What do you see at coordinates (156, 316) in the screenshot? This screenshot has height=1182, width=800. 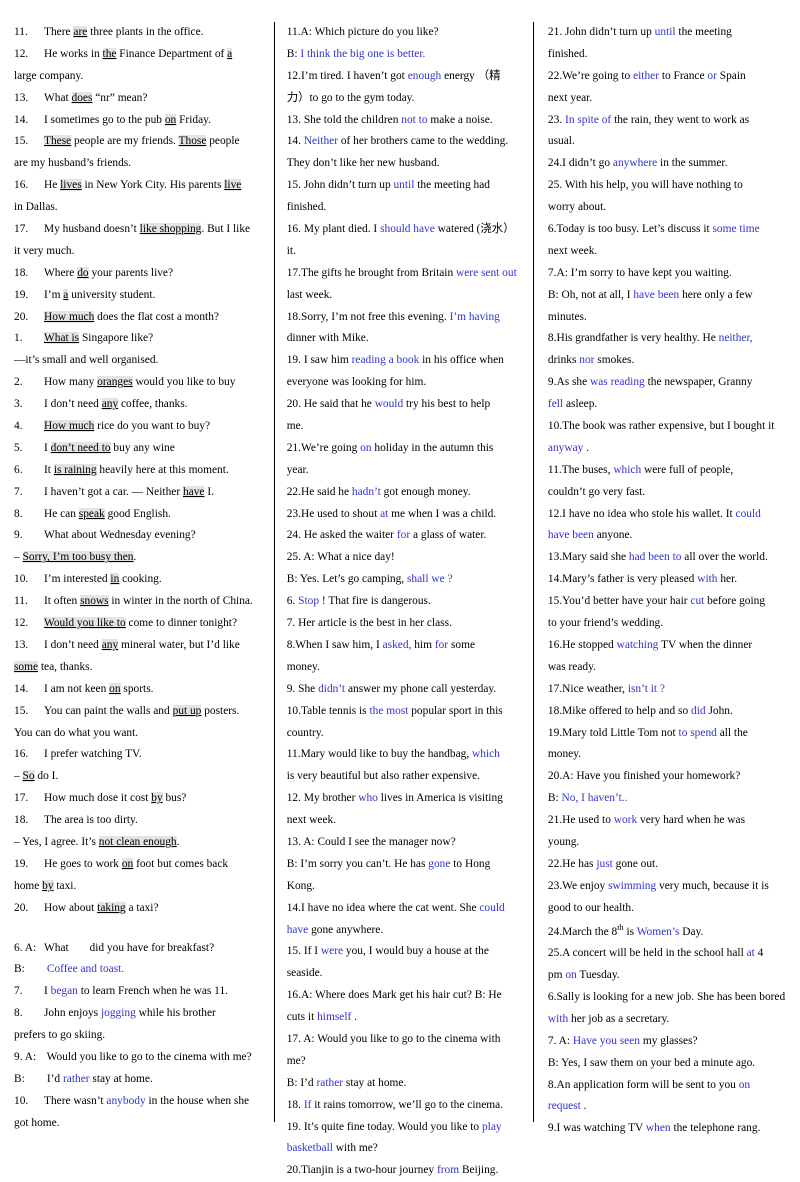 I see `sentence-text: does the flat cost a month?` at bounding box center [156, 316].